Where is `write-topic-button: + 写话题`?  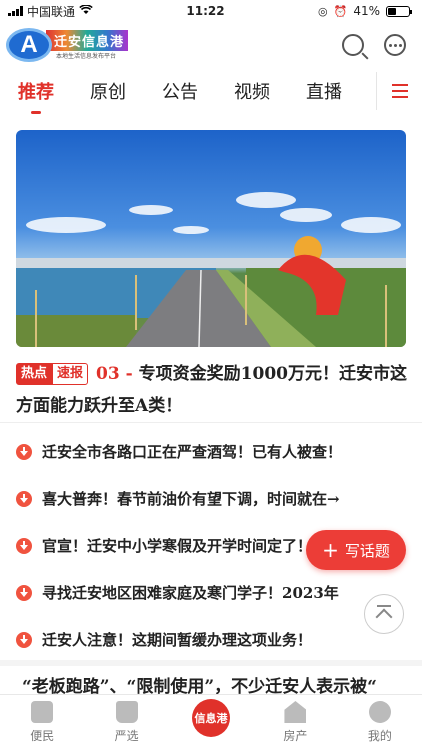 write-topic-button: + 写话题 is located at coordinates (356, 550).